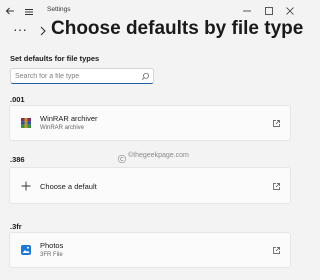 The width and height of the screenshot is (320, 280). What do you see at coordinates (26, 123) in the screenshot?
I see `winrar-icon` at bounding box center [26, 123].